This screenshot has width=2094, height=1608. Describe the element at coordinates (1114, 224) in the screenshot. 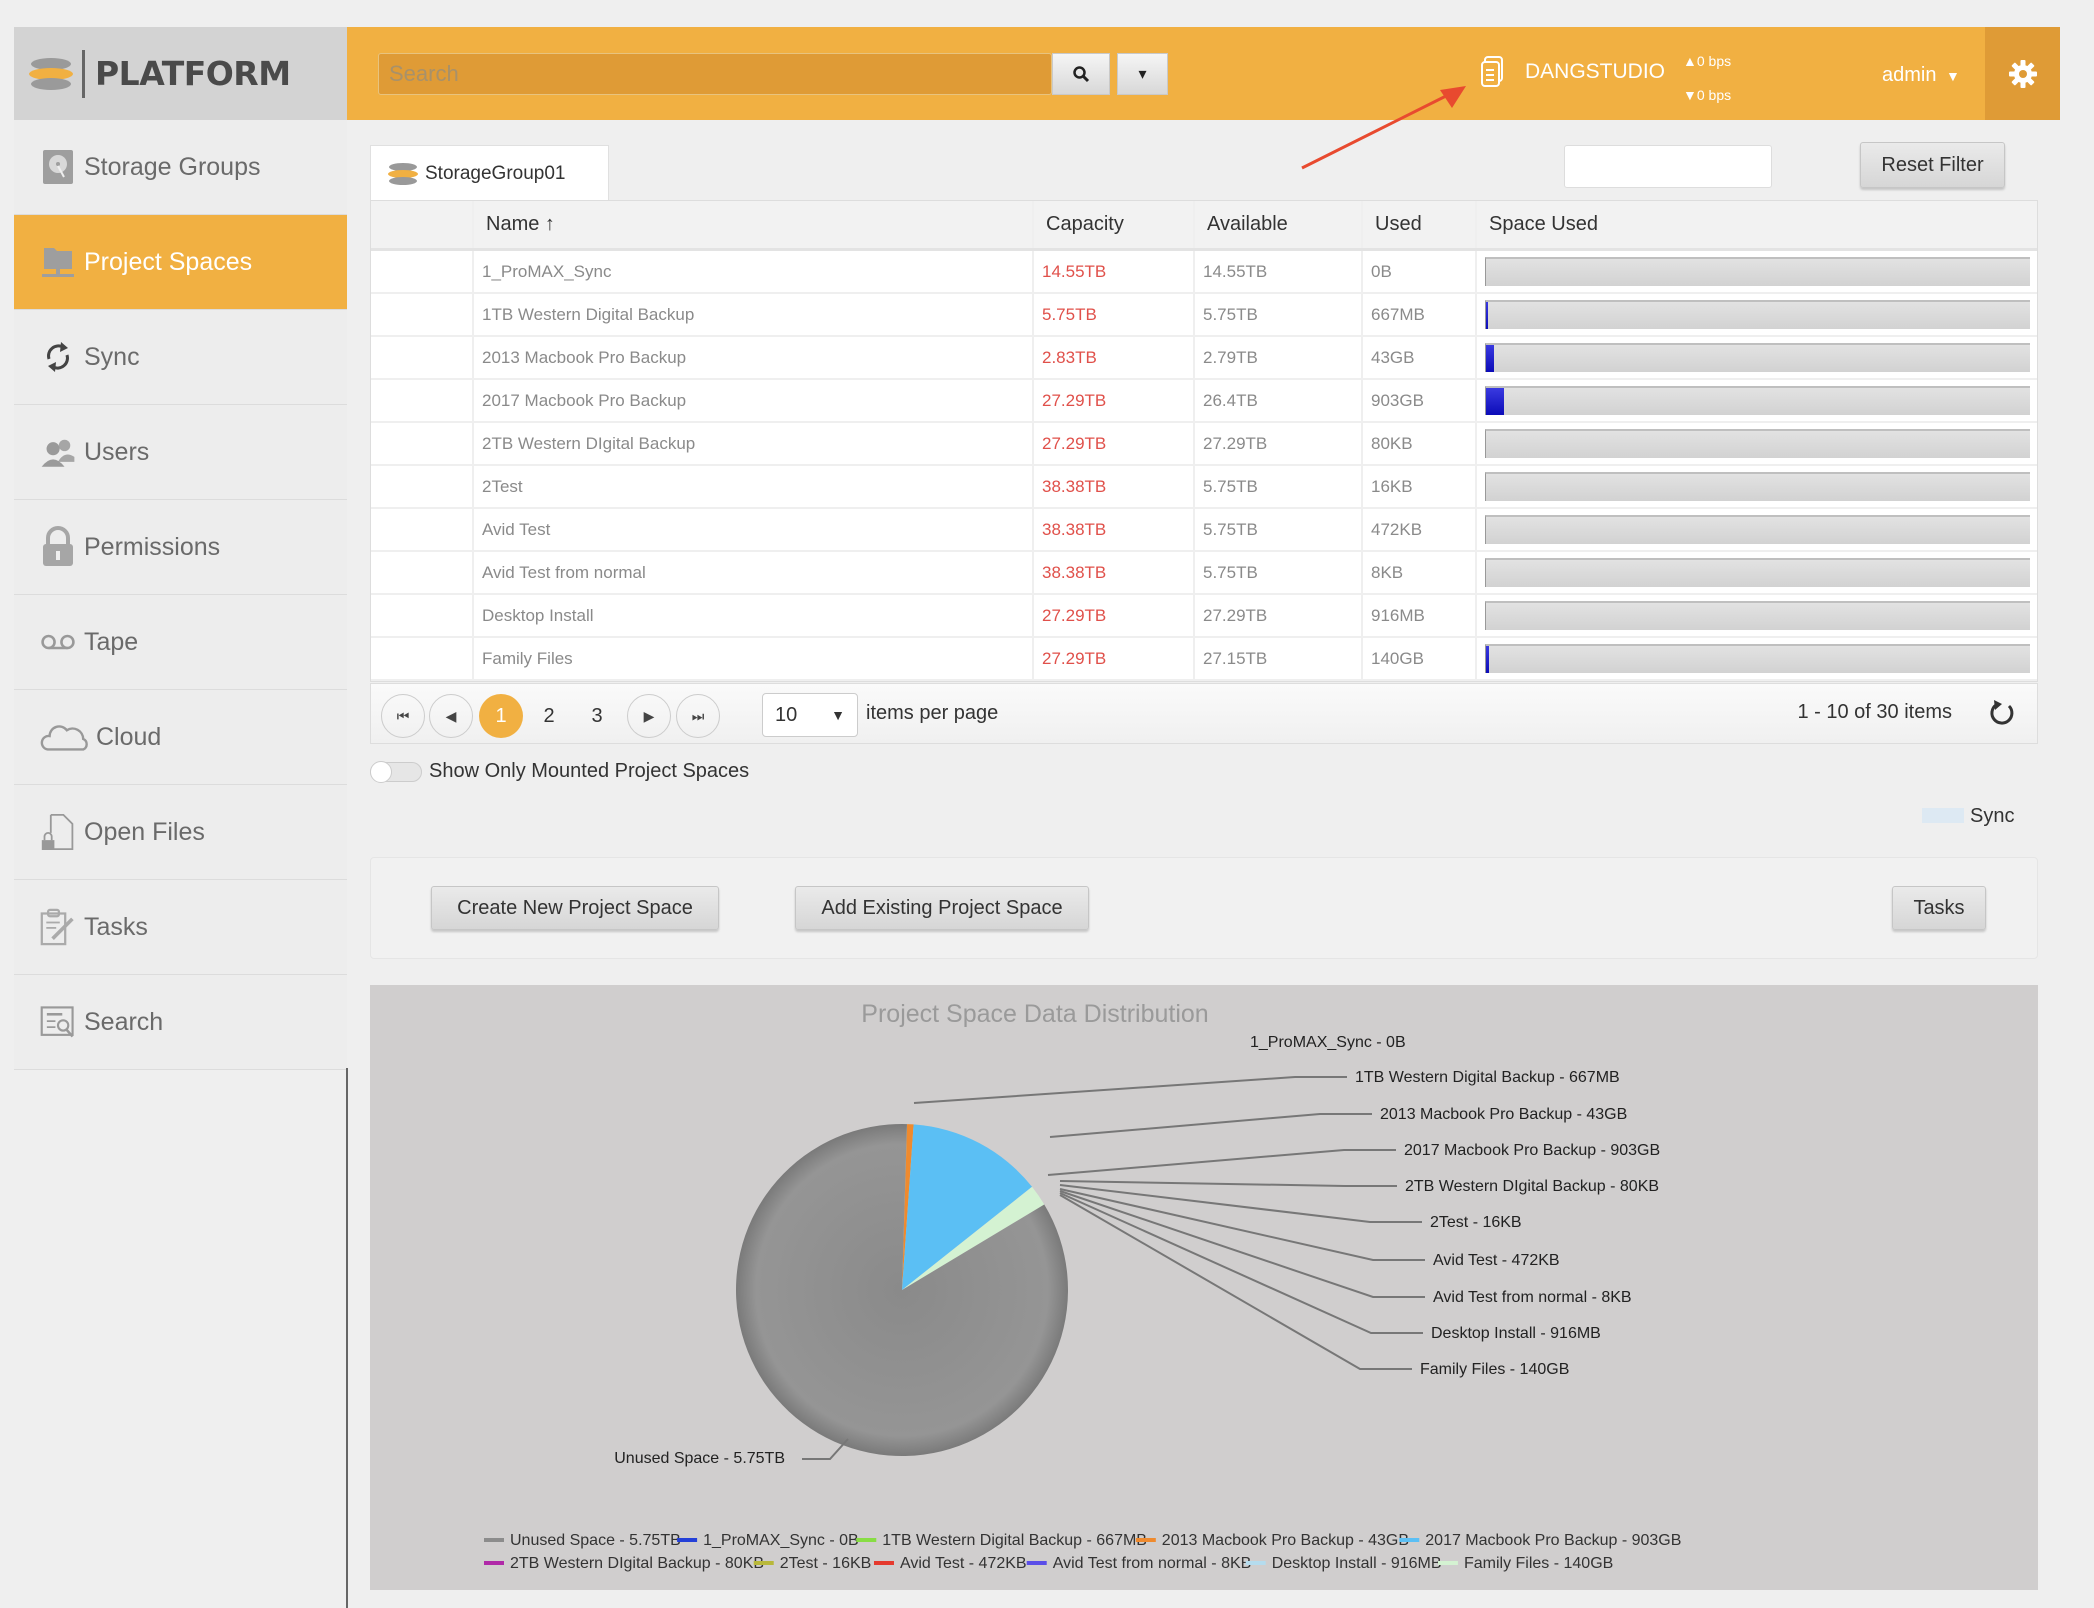

I see `column-header-capacity: Capacity` at that location.